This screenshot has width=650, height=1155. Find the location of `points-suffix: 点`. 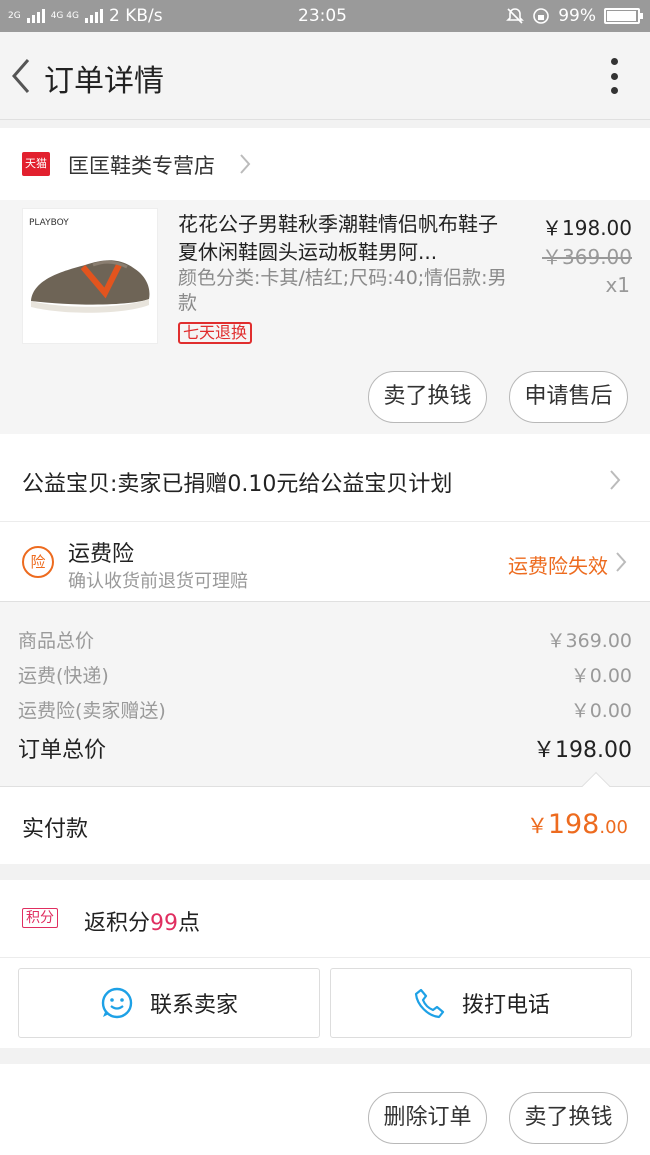

points-suffix: 点 is located at coordinates (189, 923).